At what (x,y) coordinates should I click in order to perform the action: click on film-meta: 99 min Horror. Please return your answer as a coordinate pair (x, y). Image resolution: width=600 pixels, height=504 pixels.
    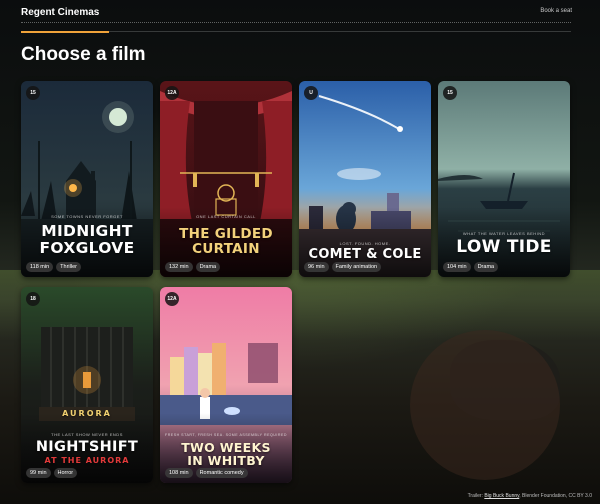
    Looking at the image, I should click on (52, 473).